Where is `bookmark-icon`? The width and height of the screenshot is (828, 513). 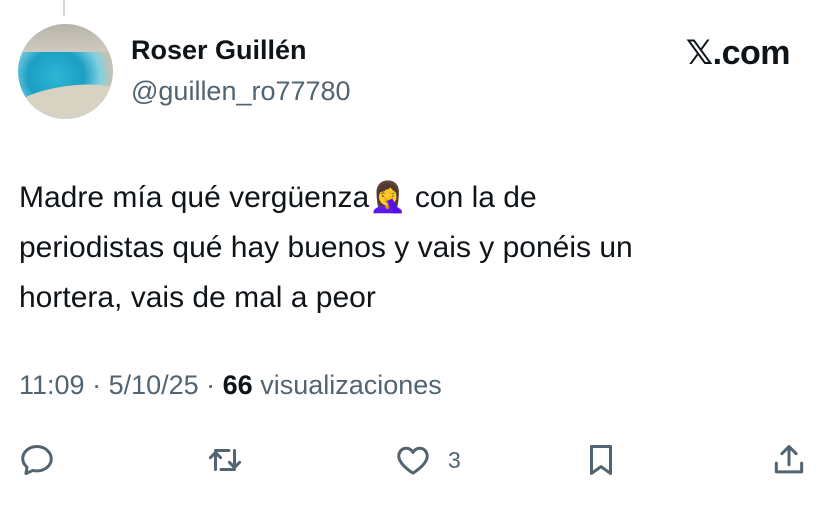
bookmark-icon is located at coordinates (601, 460).